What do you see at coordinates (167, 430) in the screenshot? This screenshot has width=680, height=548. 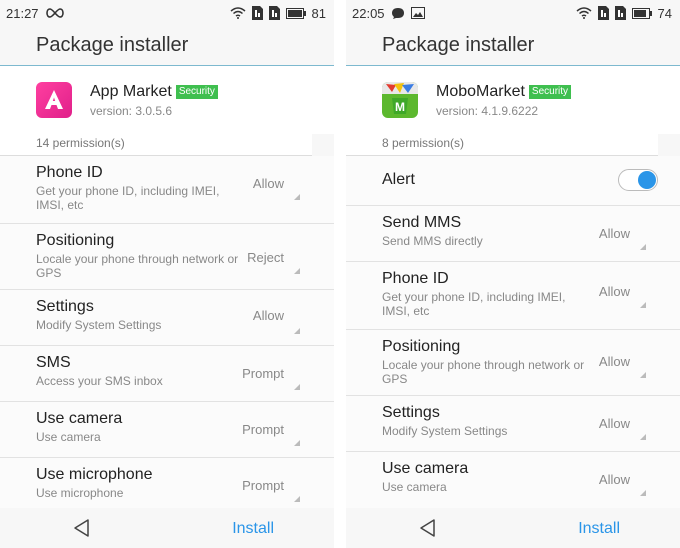 I see `permission-item-camera: Use camera Use camera Prompt` at bounding box center [167, 430].